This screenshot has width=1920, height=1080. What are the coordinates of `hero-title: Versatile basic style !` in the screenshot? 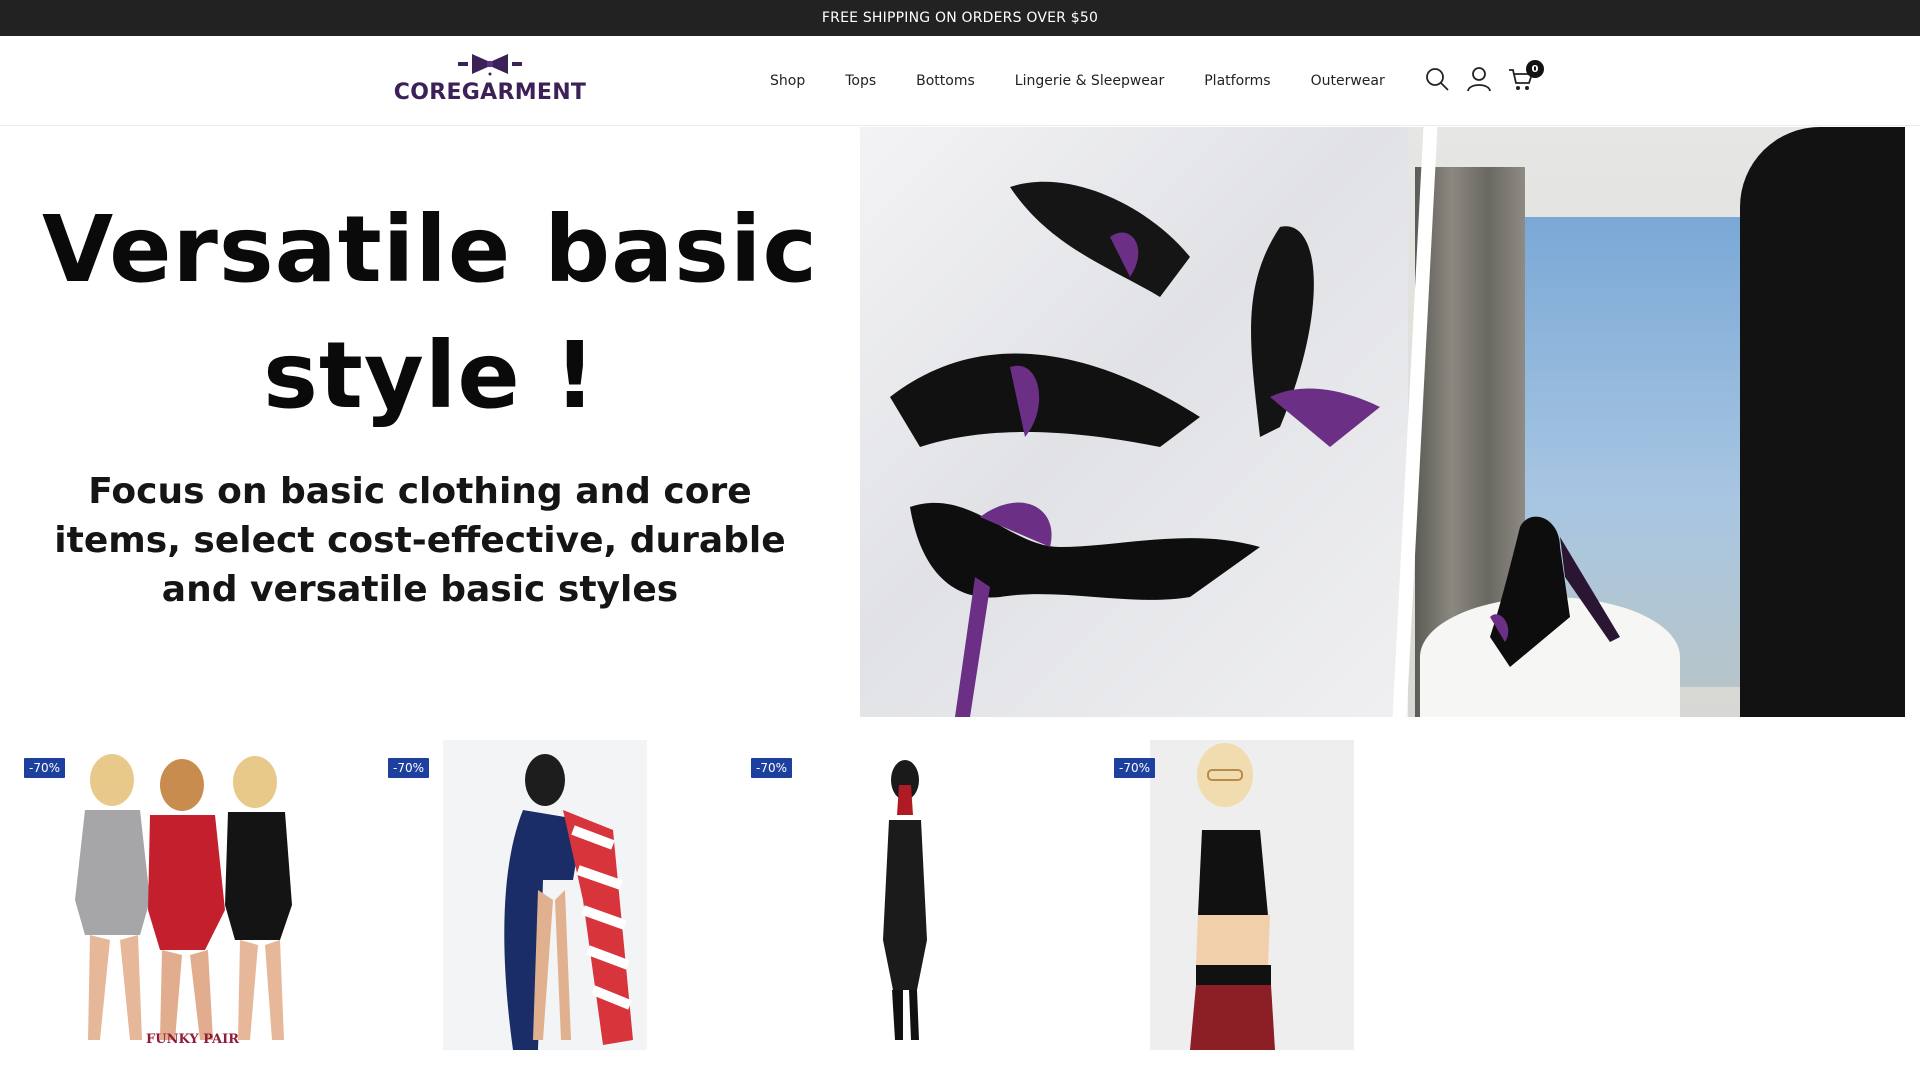 It's located at (430, 313).